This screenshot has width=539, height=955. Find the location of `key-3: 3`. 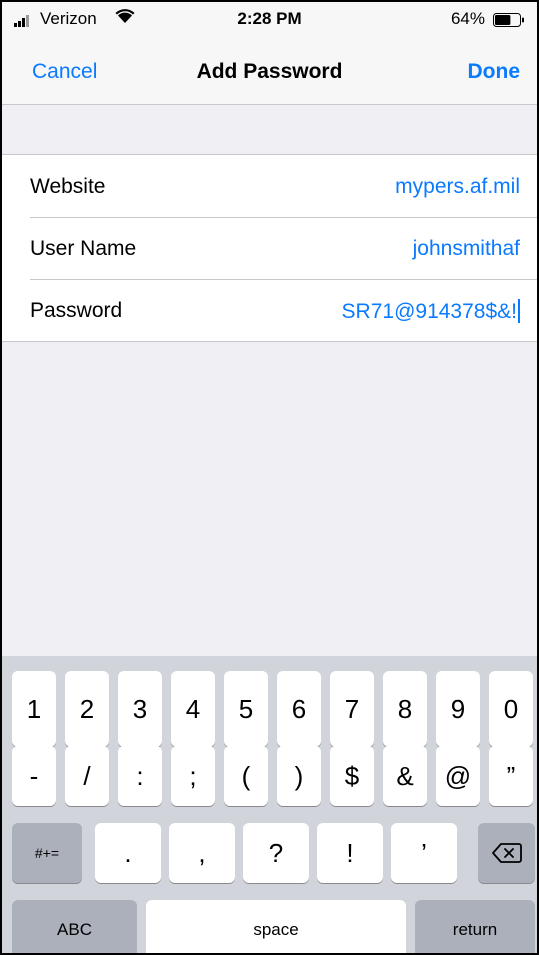

key-3: 3 is located at coordinates (140, 709).